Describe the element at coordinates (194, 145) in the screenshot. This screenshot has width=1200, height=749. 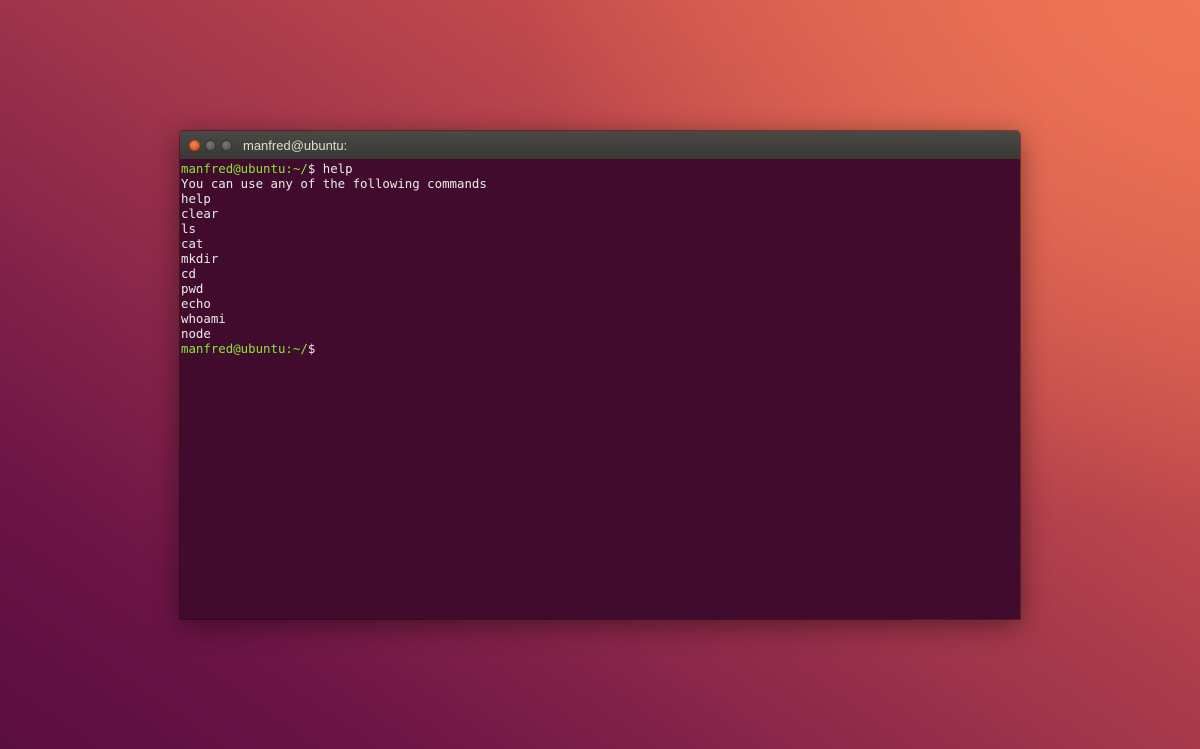
I see `close-icon` at that location.